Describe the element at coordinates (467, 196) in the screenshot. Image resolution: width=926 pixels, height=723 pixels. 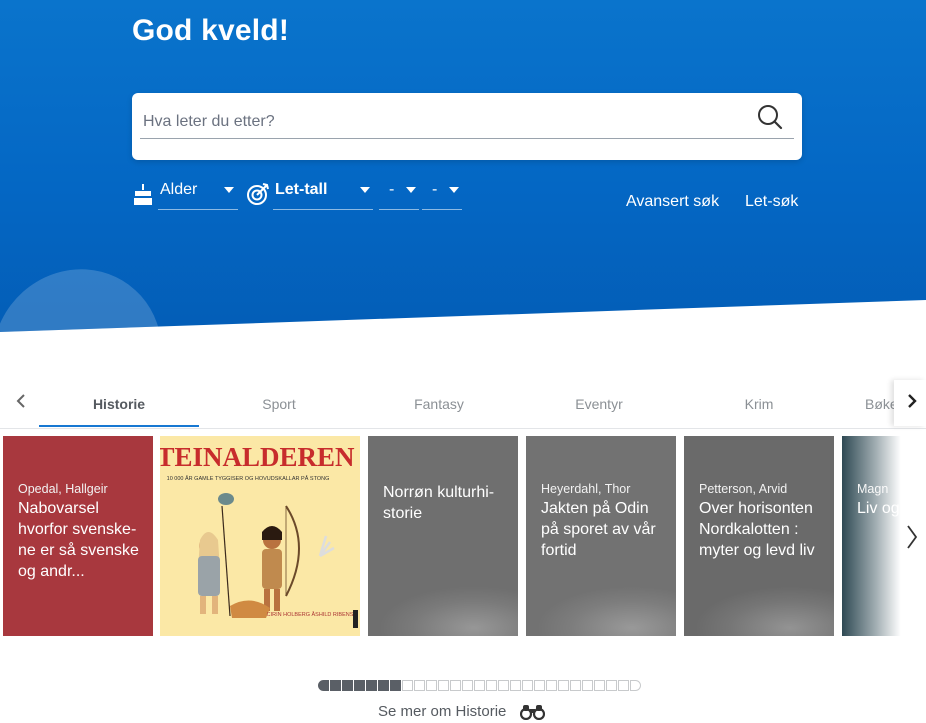
I see `search-filters: Alder Let-tall - - Avansert søk Let-søk` at that location.